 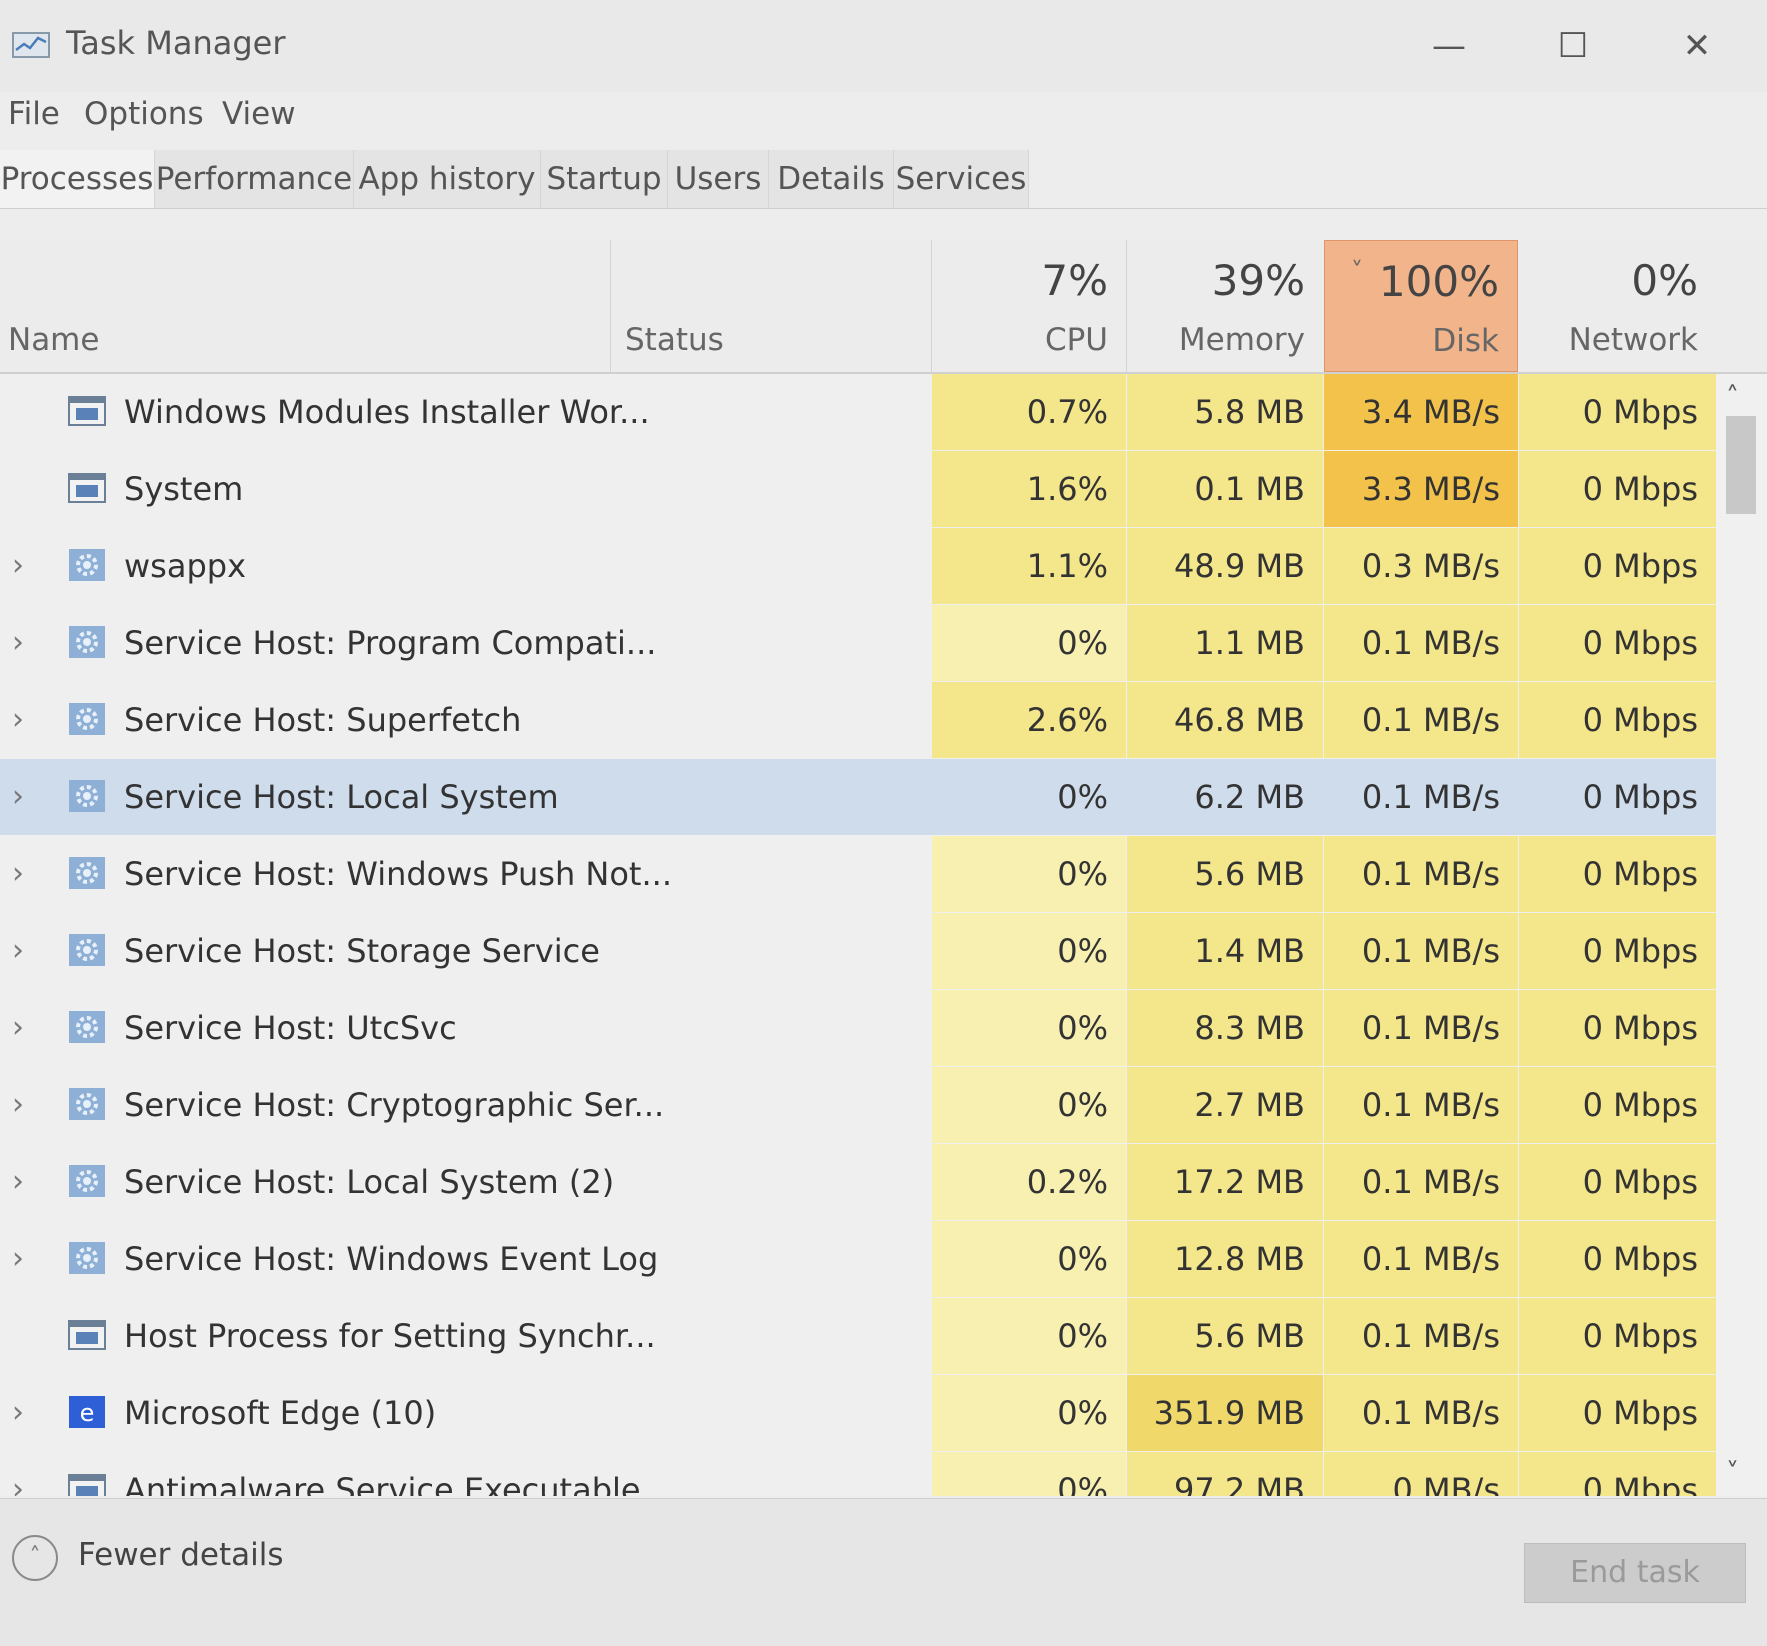 I want to click on menu-file: File, so click(x=34, y=114).